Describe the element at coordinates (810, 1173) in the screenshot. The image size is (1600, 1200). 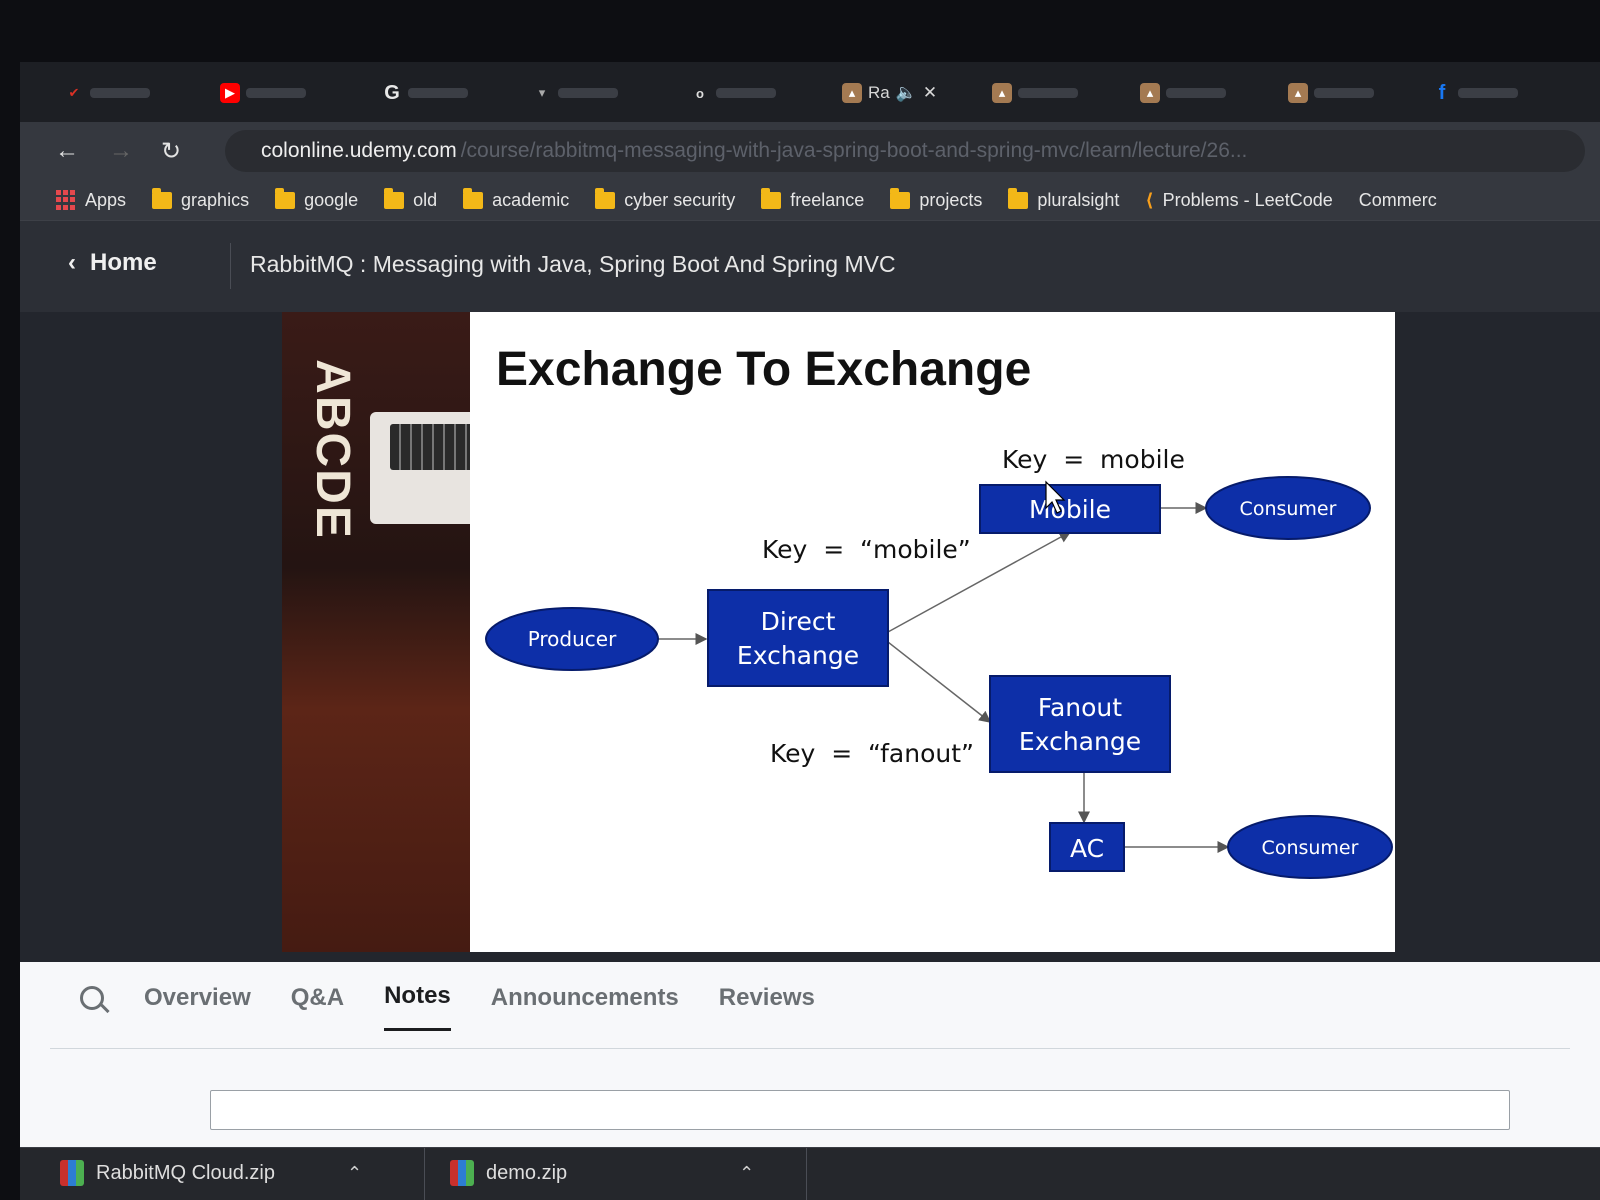
I see `download-shelf: RabbitMQ Cloud.zip ⌃ demo.zip ⌃` at that location.